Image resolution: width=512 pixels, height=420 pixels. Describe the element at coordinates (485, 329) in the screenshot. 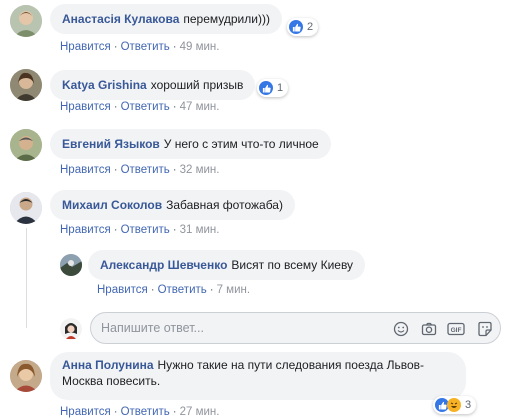

I see `sticker-icon` at that location.